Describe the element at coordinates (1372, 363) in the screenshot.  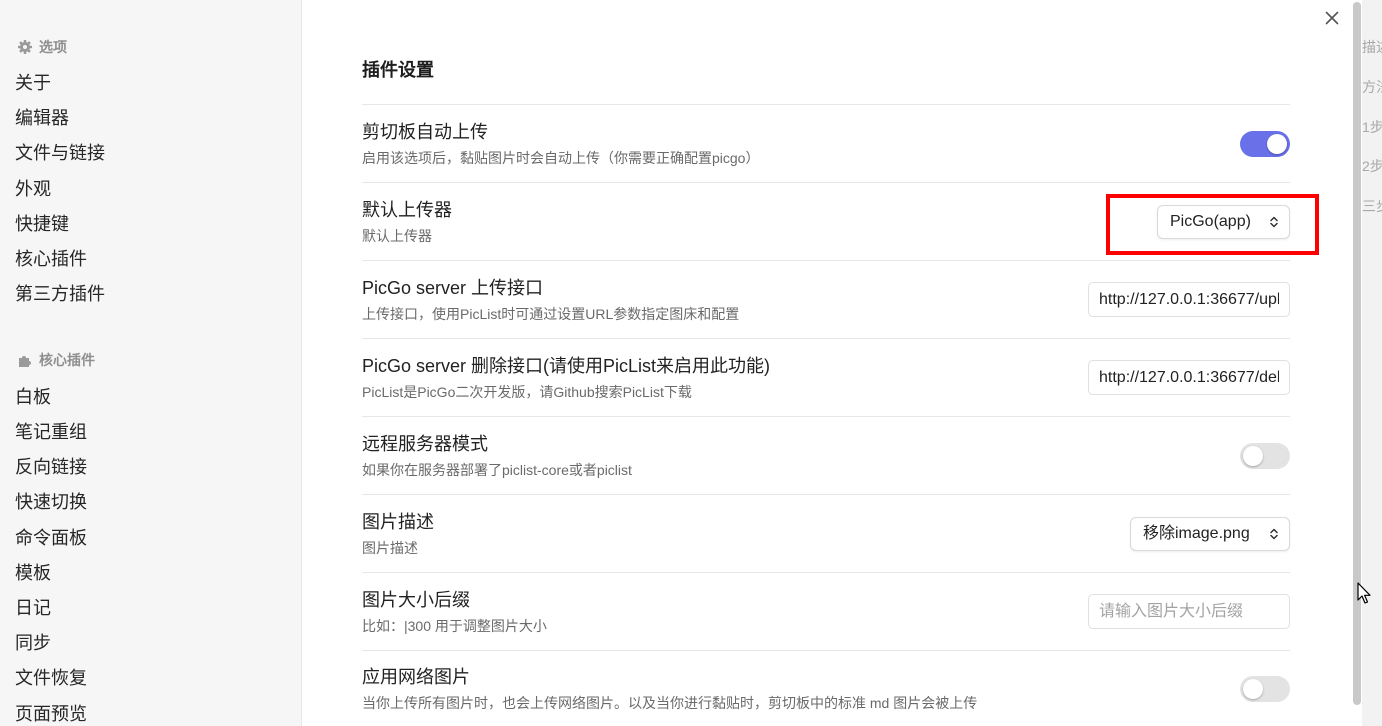
I see `background-editor-strip: 描述 方法 1步 2步 三步` at that location.